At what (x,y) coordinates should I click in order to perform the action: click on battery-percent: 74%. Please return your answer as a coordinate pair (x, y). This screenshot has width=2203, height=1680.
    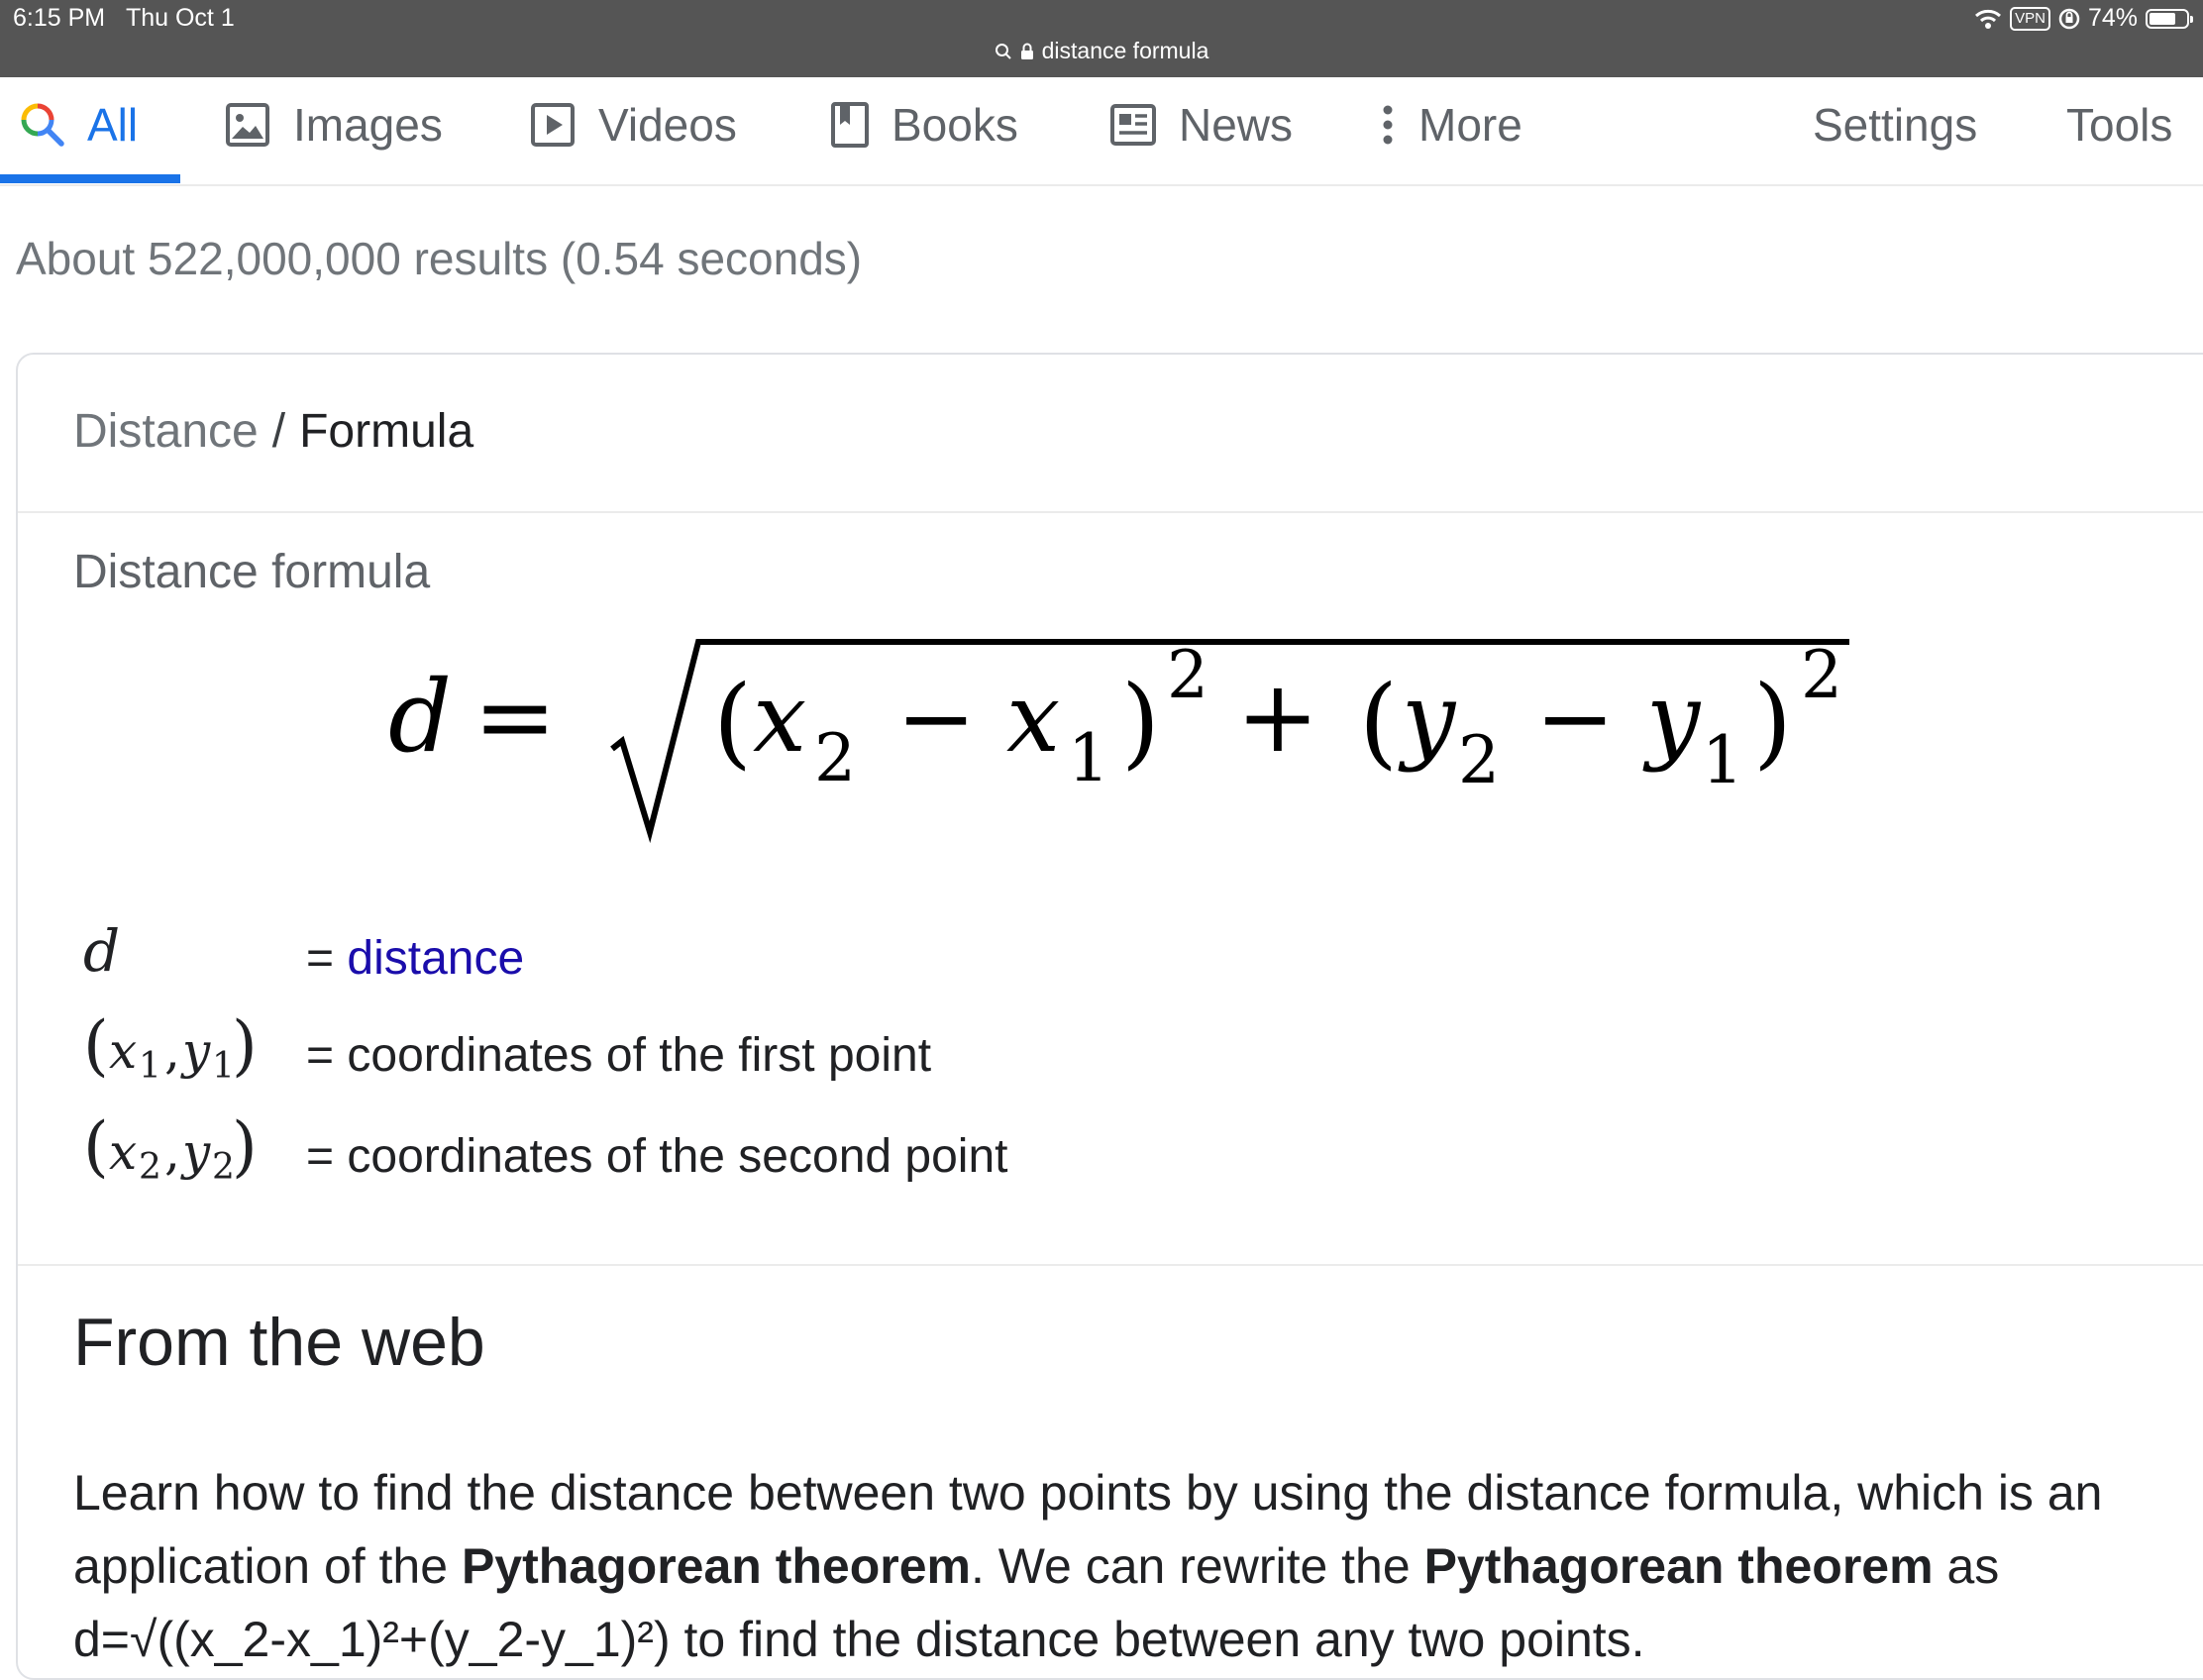
    Looking at the image, I should click on (2112, 18).